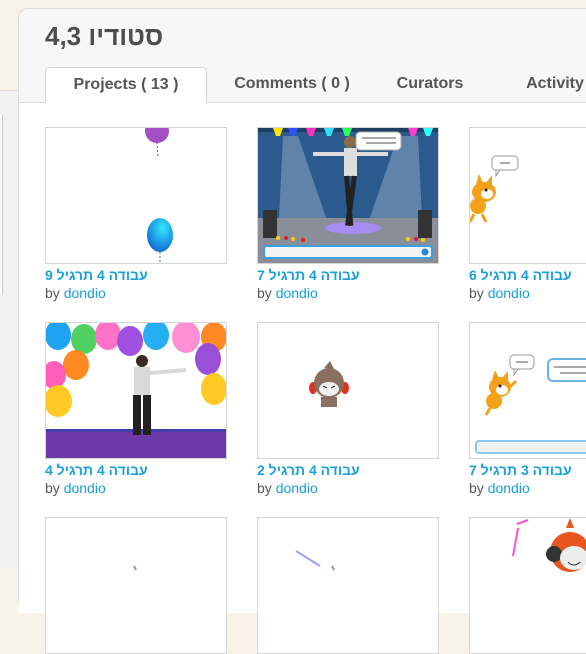 This screenshot has height=654, width=586. I want to click on robot-sprite-thumbnail-image, so click(549, 545).